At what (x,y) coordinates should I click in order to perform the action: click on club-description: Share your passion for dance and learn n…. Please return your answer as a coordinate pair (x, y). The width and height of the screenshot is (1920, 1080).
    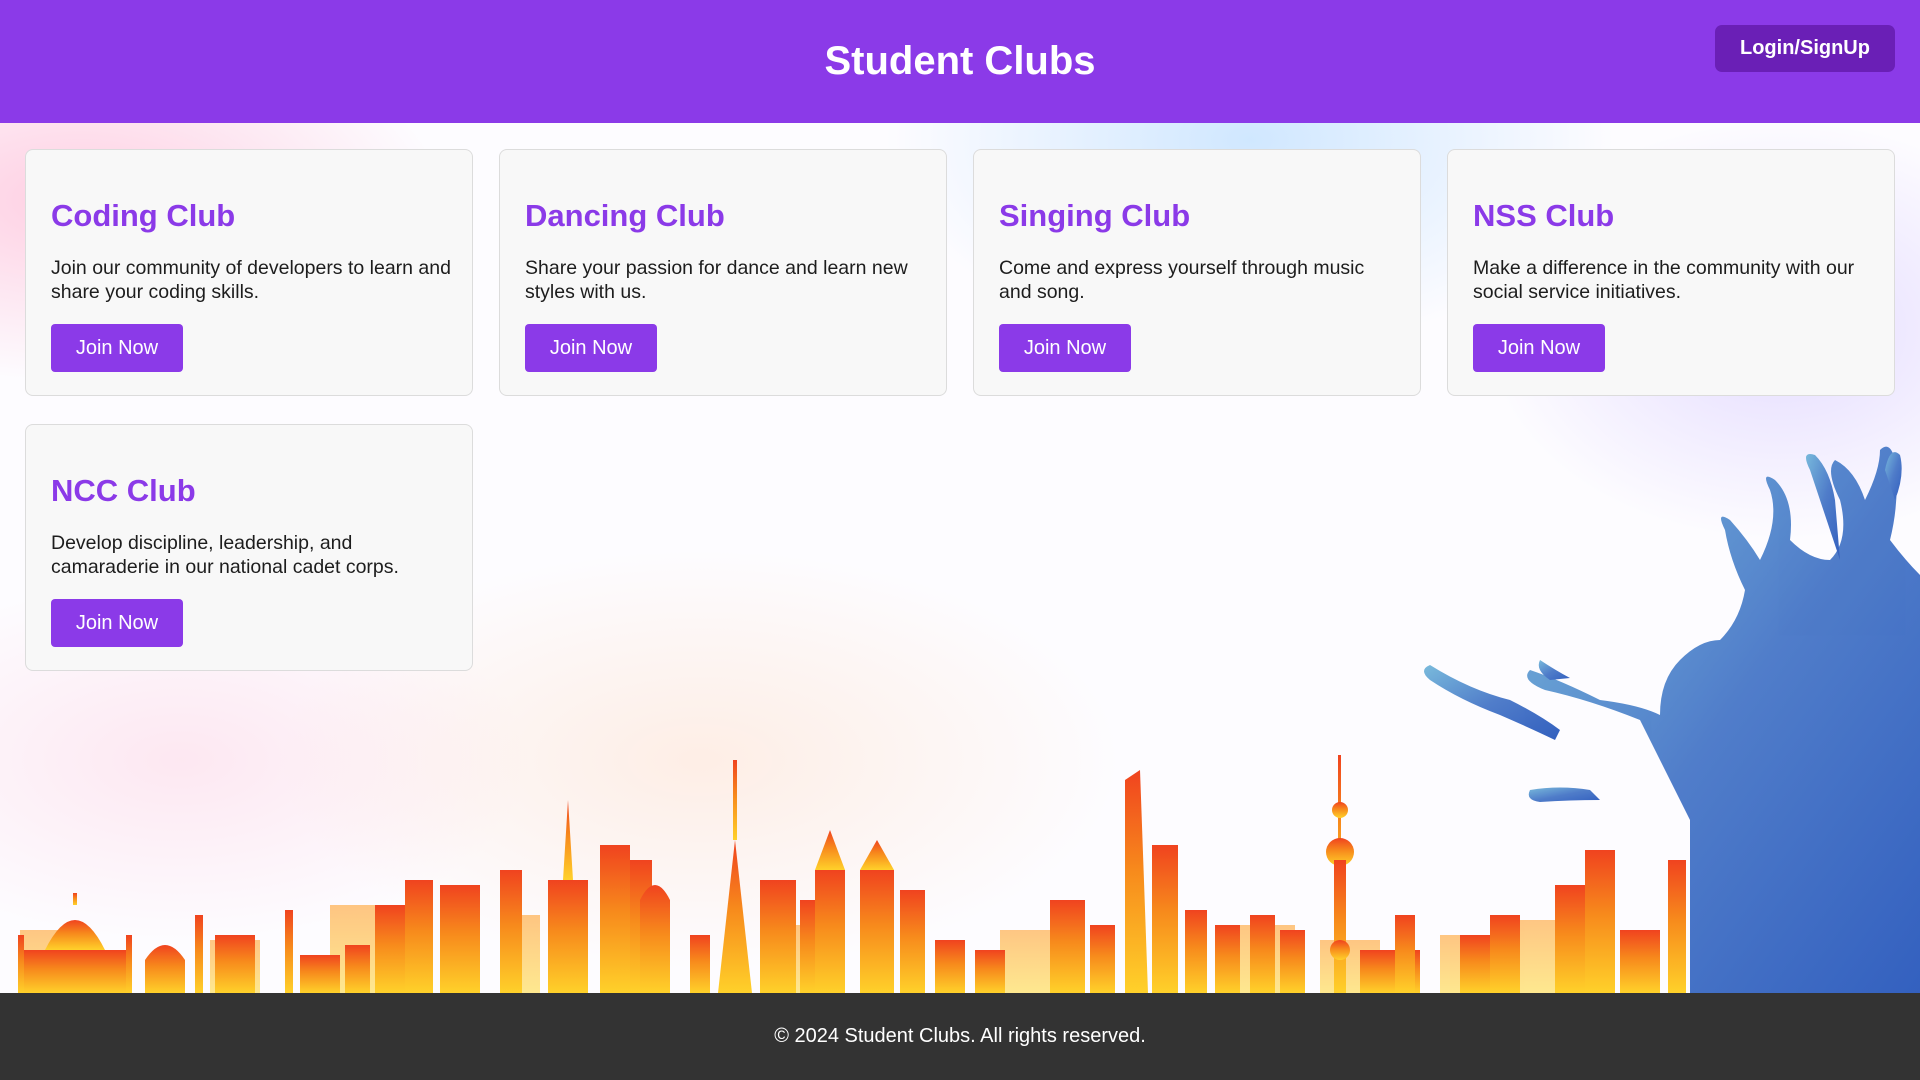
    Looking at the image, I should click on (716, 280).